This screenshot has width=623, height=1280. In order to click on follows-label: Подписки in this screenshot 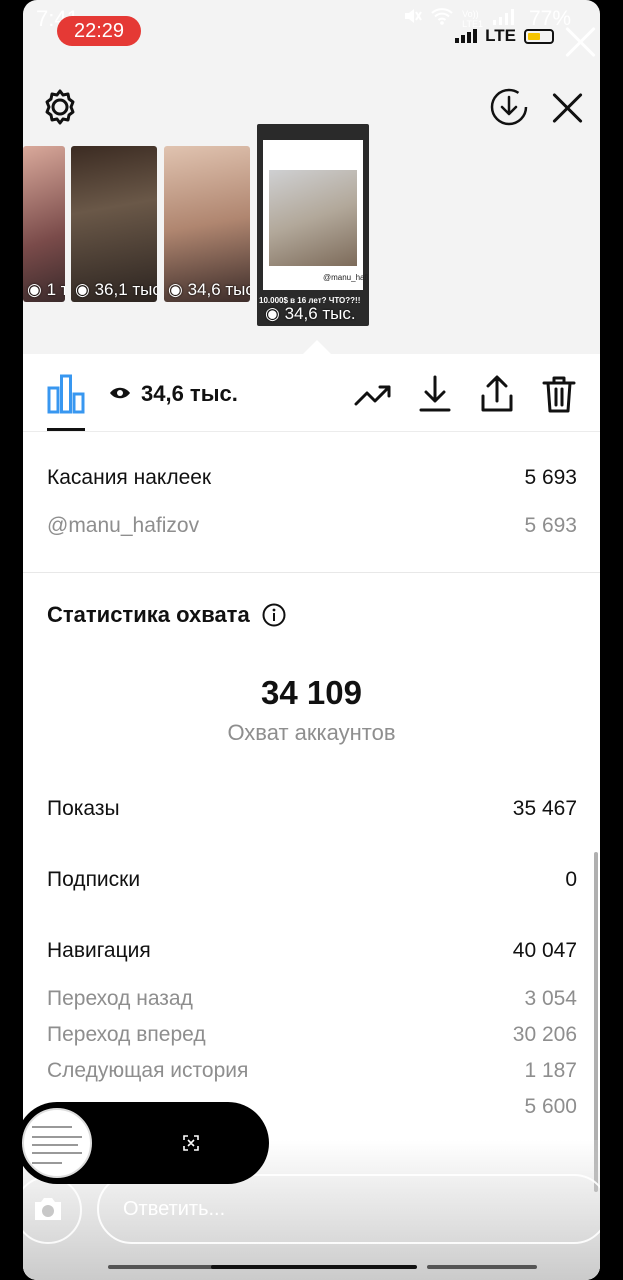, I will do `click(94, 879)`.